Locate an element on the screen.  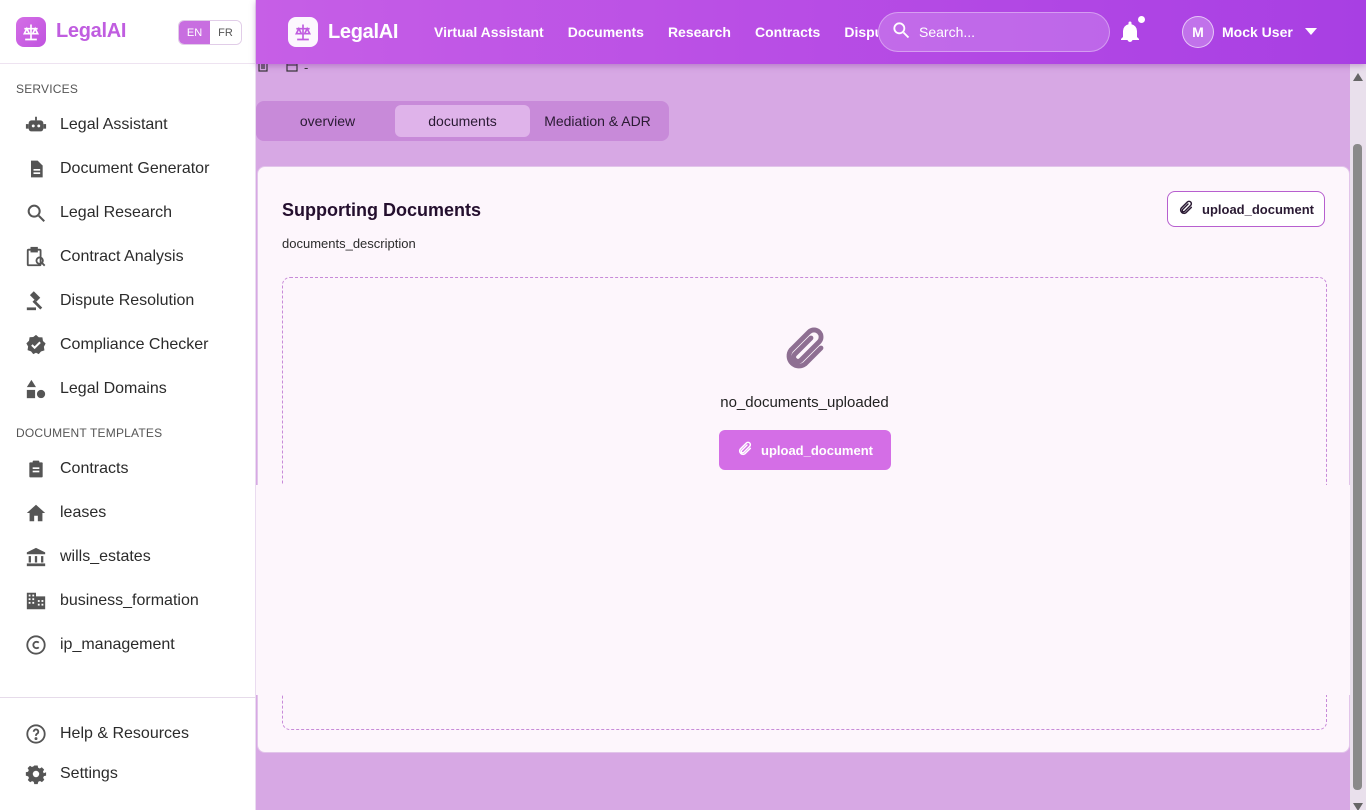
scroll-down-arrow-icon is located at coordinates (1358, 804).